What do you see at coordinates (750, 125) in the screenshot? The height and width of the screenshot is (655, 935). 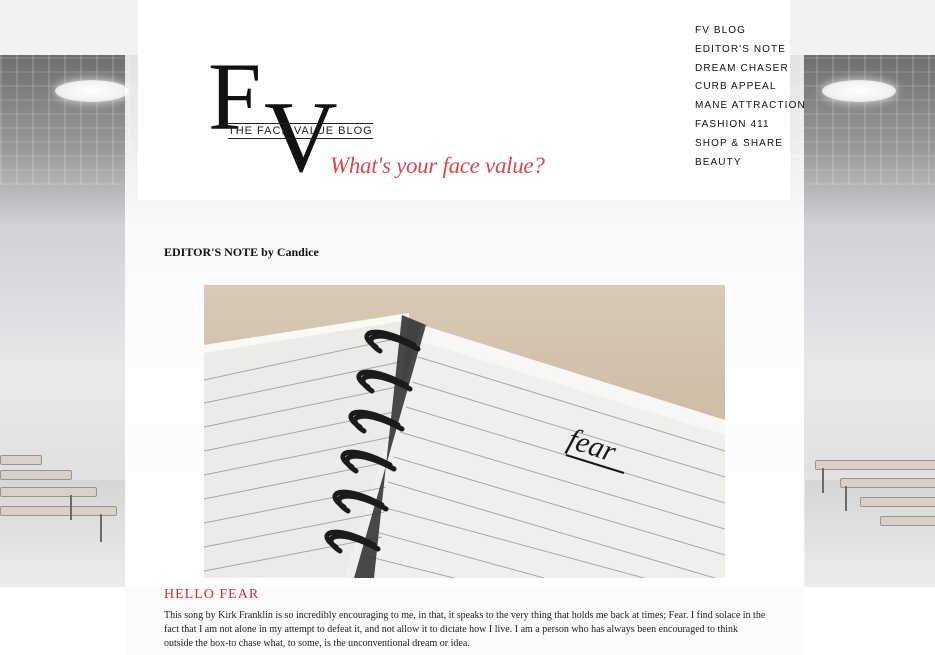 I see `nav-item-fashion-411: FASHION 411` at bounding box center [750, 125].